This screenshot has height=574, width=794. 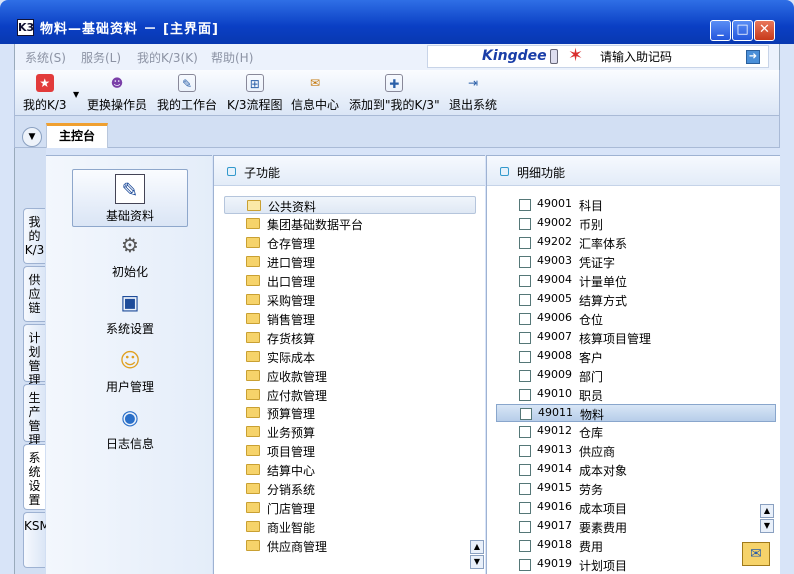 I want to click on sub-function-label: 出口管理, so click(x=291, y=281).